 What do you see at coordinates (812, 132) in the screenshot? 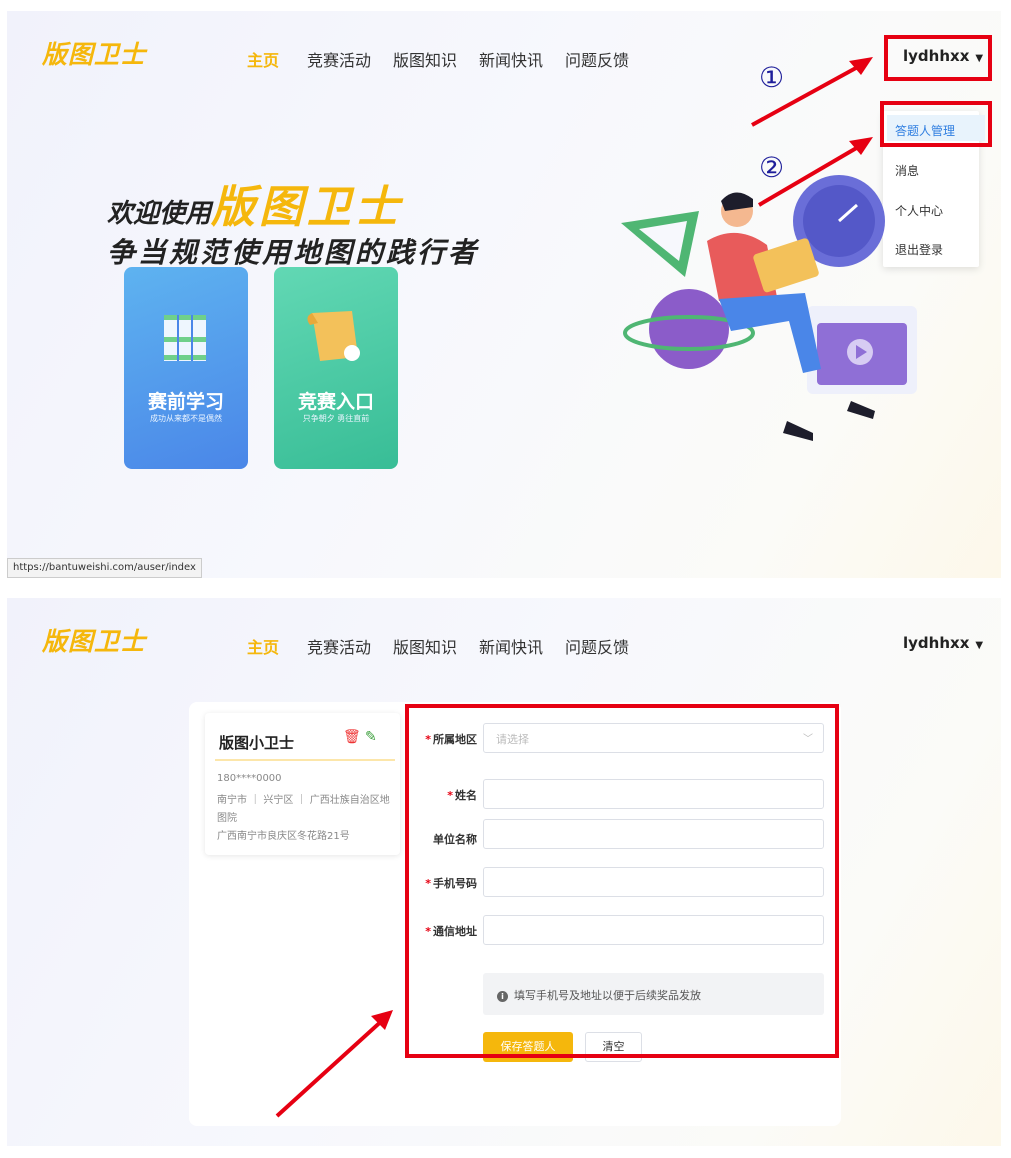
I see `annotation-arrows` at bounding box center [812, 132].